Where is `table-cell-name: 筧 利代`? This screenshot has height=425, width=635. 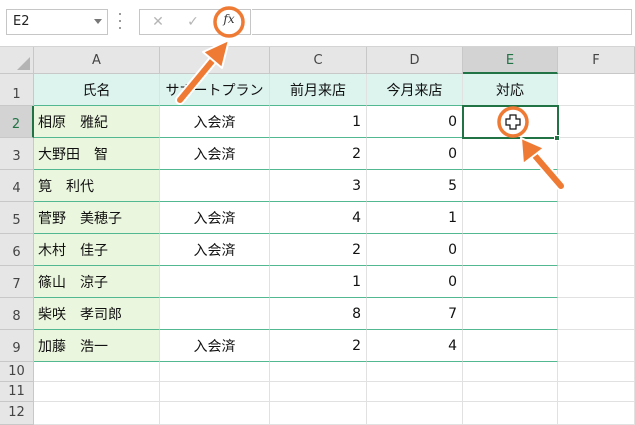
table-cell-name: 筧 利代 is located at coordinates (97, 186).